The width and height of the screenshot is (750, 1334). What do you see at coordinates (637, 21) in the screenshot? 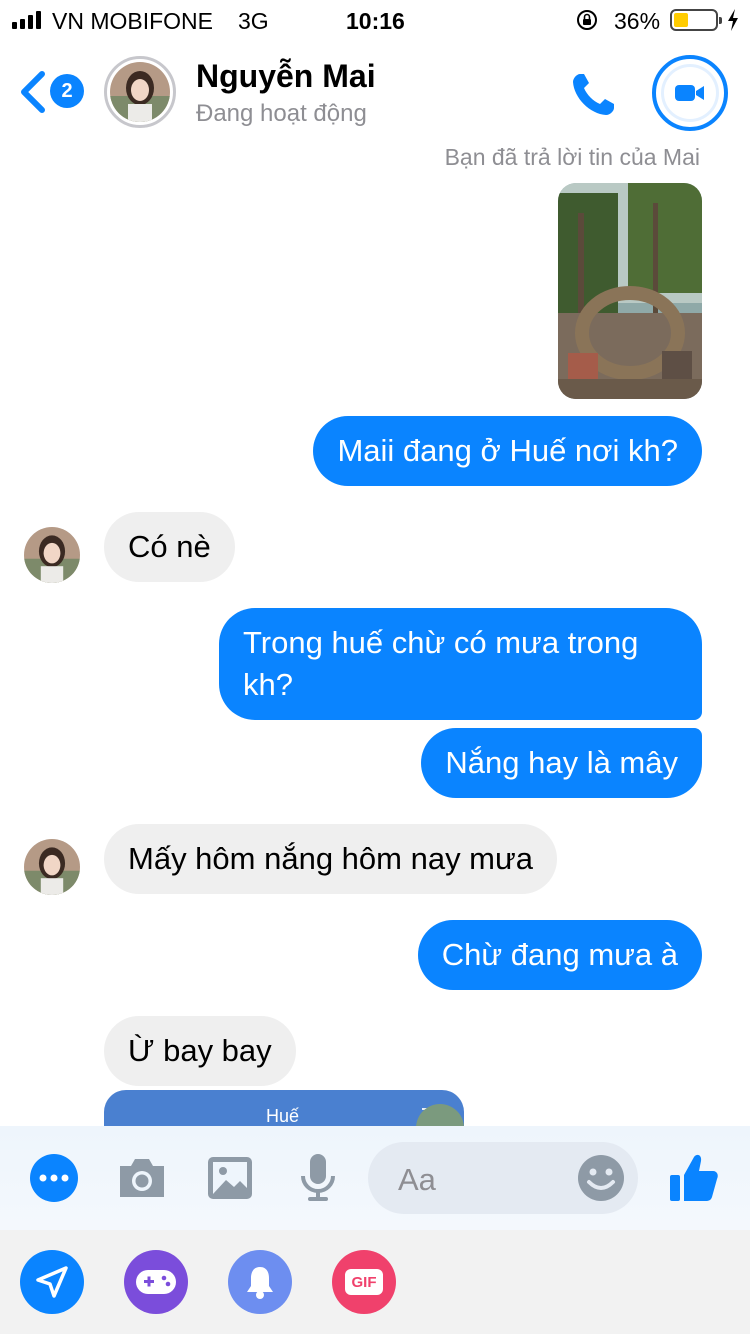
I see `battery-percentage: 36%` at bounding box center [637, 21].